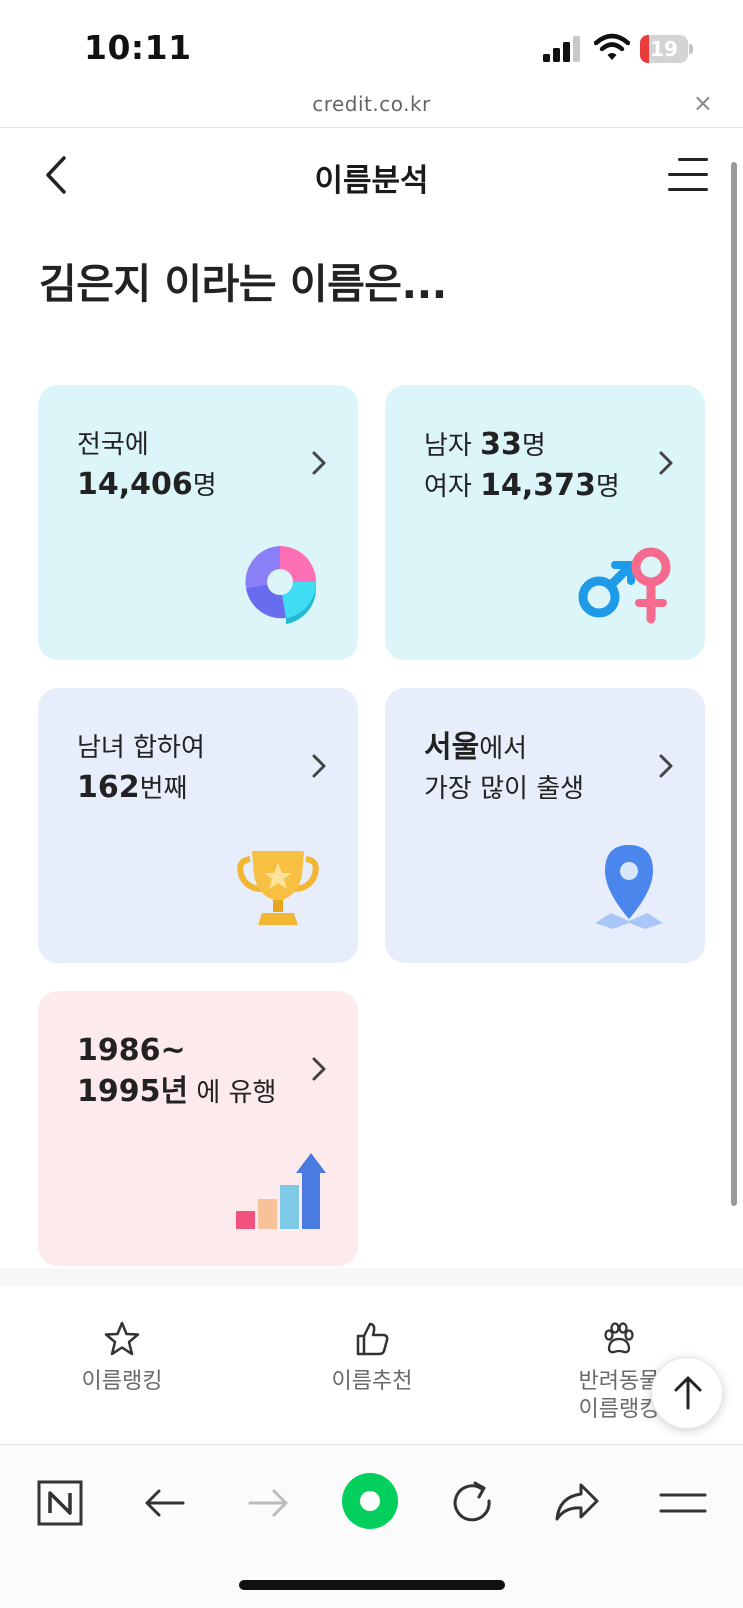 Image resolution: width=743 pixels, height=1608 pixels. I want to click on hamburger-menu-icon, so click(686, 175).